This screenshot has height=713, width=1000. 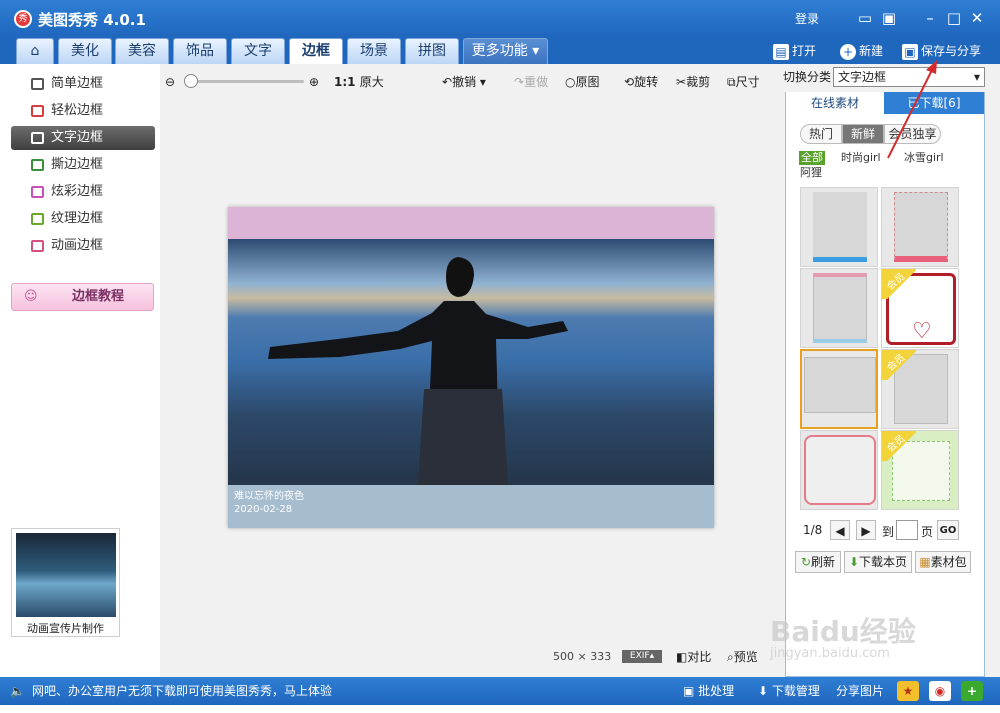 What do you see at coordinates (316, 51) in the screenshot?
I see `tab-frame: 边框` at bounding box center [316, 51].